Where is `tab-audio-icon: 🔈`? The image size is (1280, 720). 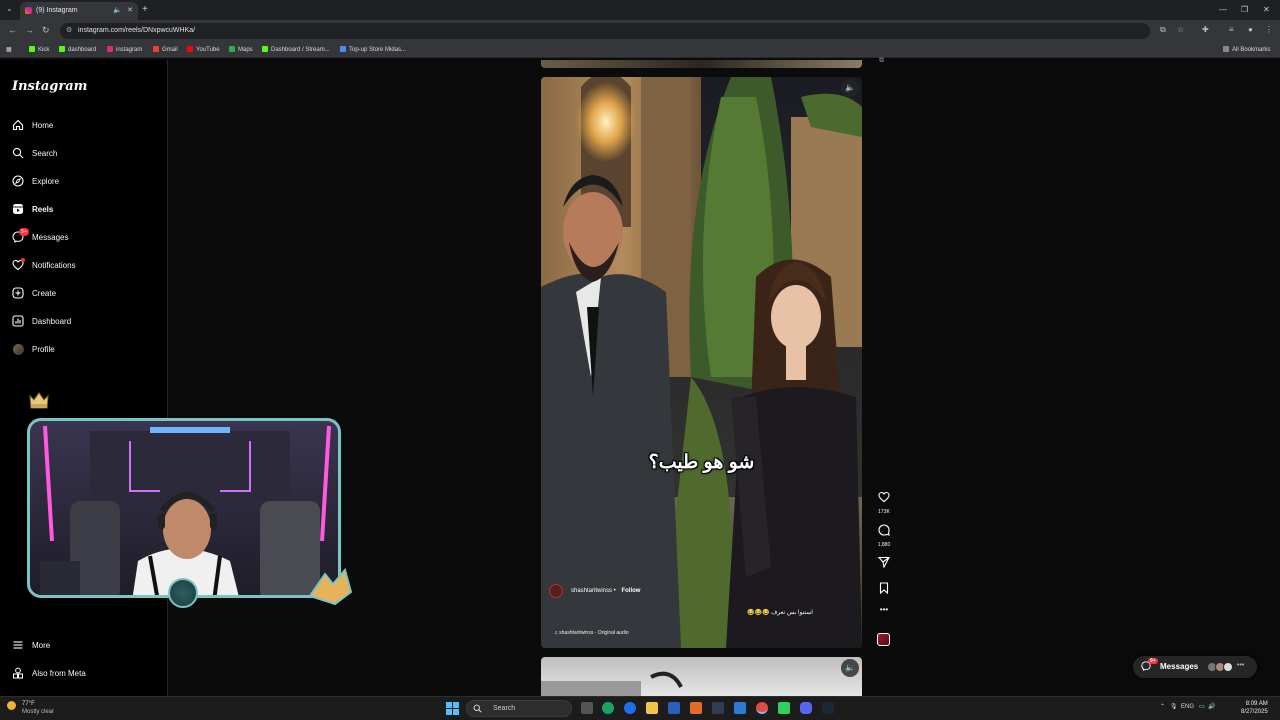 tab-audio-icon: 🔈 is located at coordinates (117, 10).